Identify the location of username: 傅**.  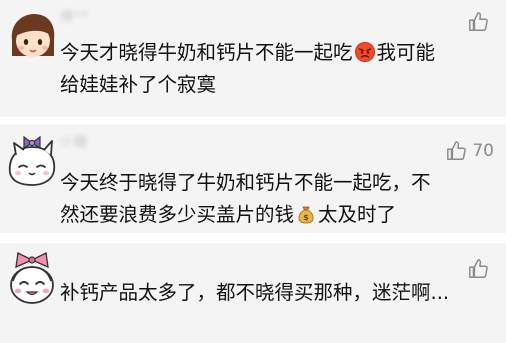
(74, 18).